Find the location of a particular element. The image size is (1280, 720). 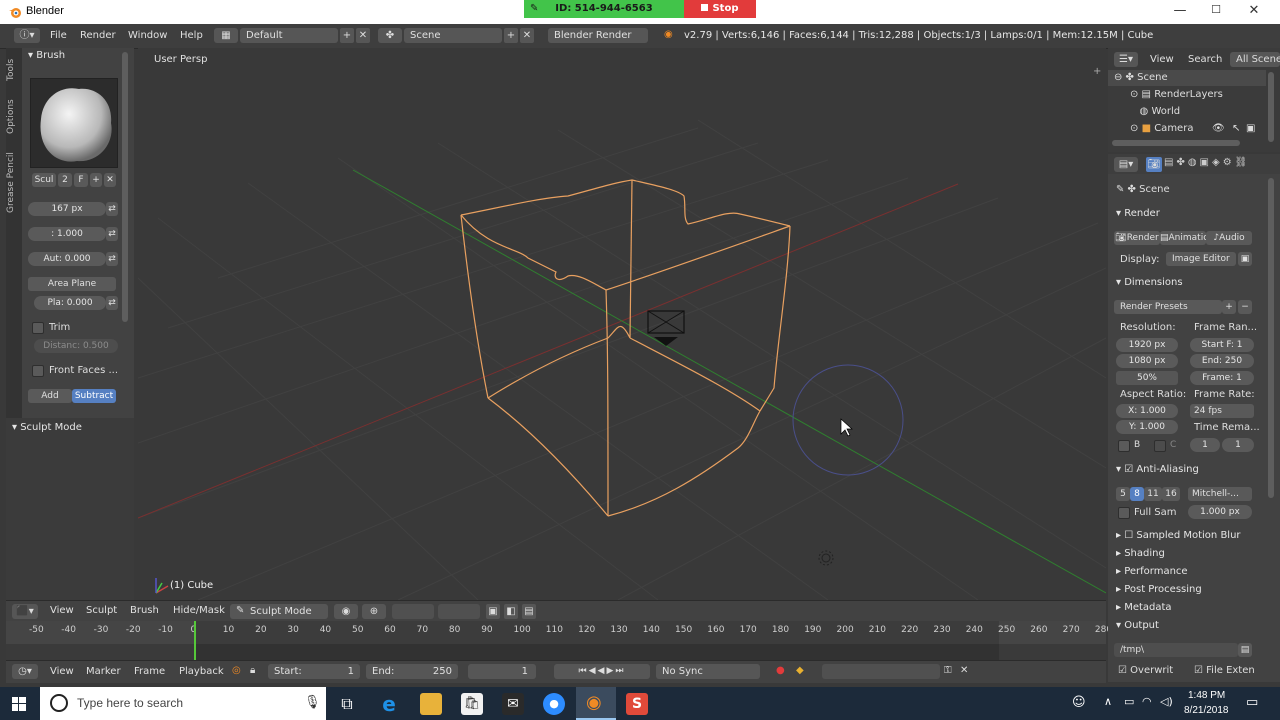

zoom-icon: ● is located at coordinates (554, 704).